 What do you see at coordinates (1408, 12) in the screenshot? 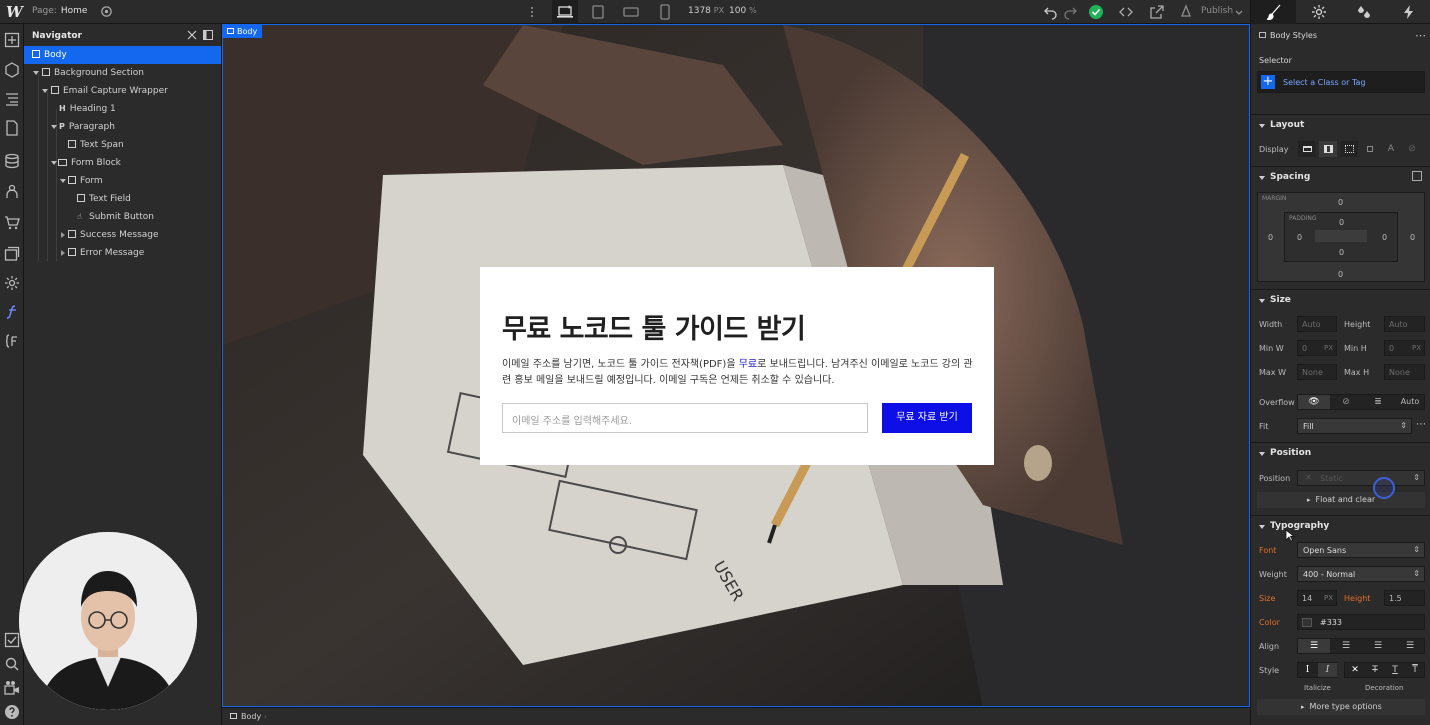
I see `tab-interactions` at bounding box center [1408, 12].